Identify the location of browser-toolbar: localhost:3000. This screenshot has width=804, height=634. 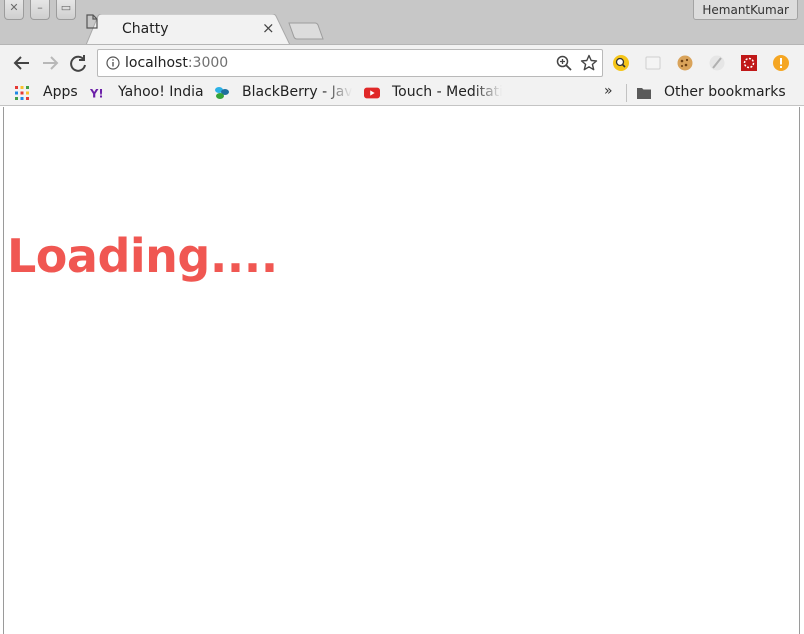
(402, 62).